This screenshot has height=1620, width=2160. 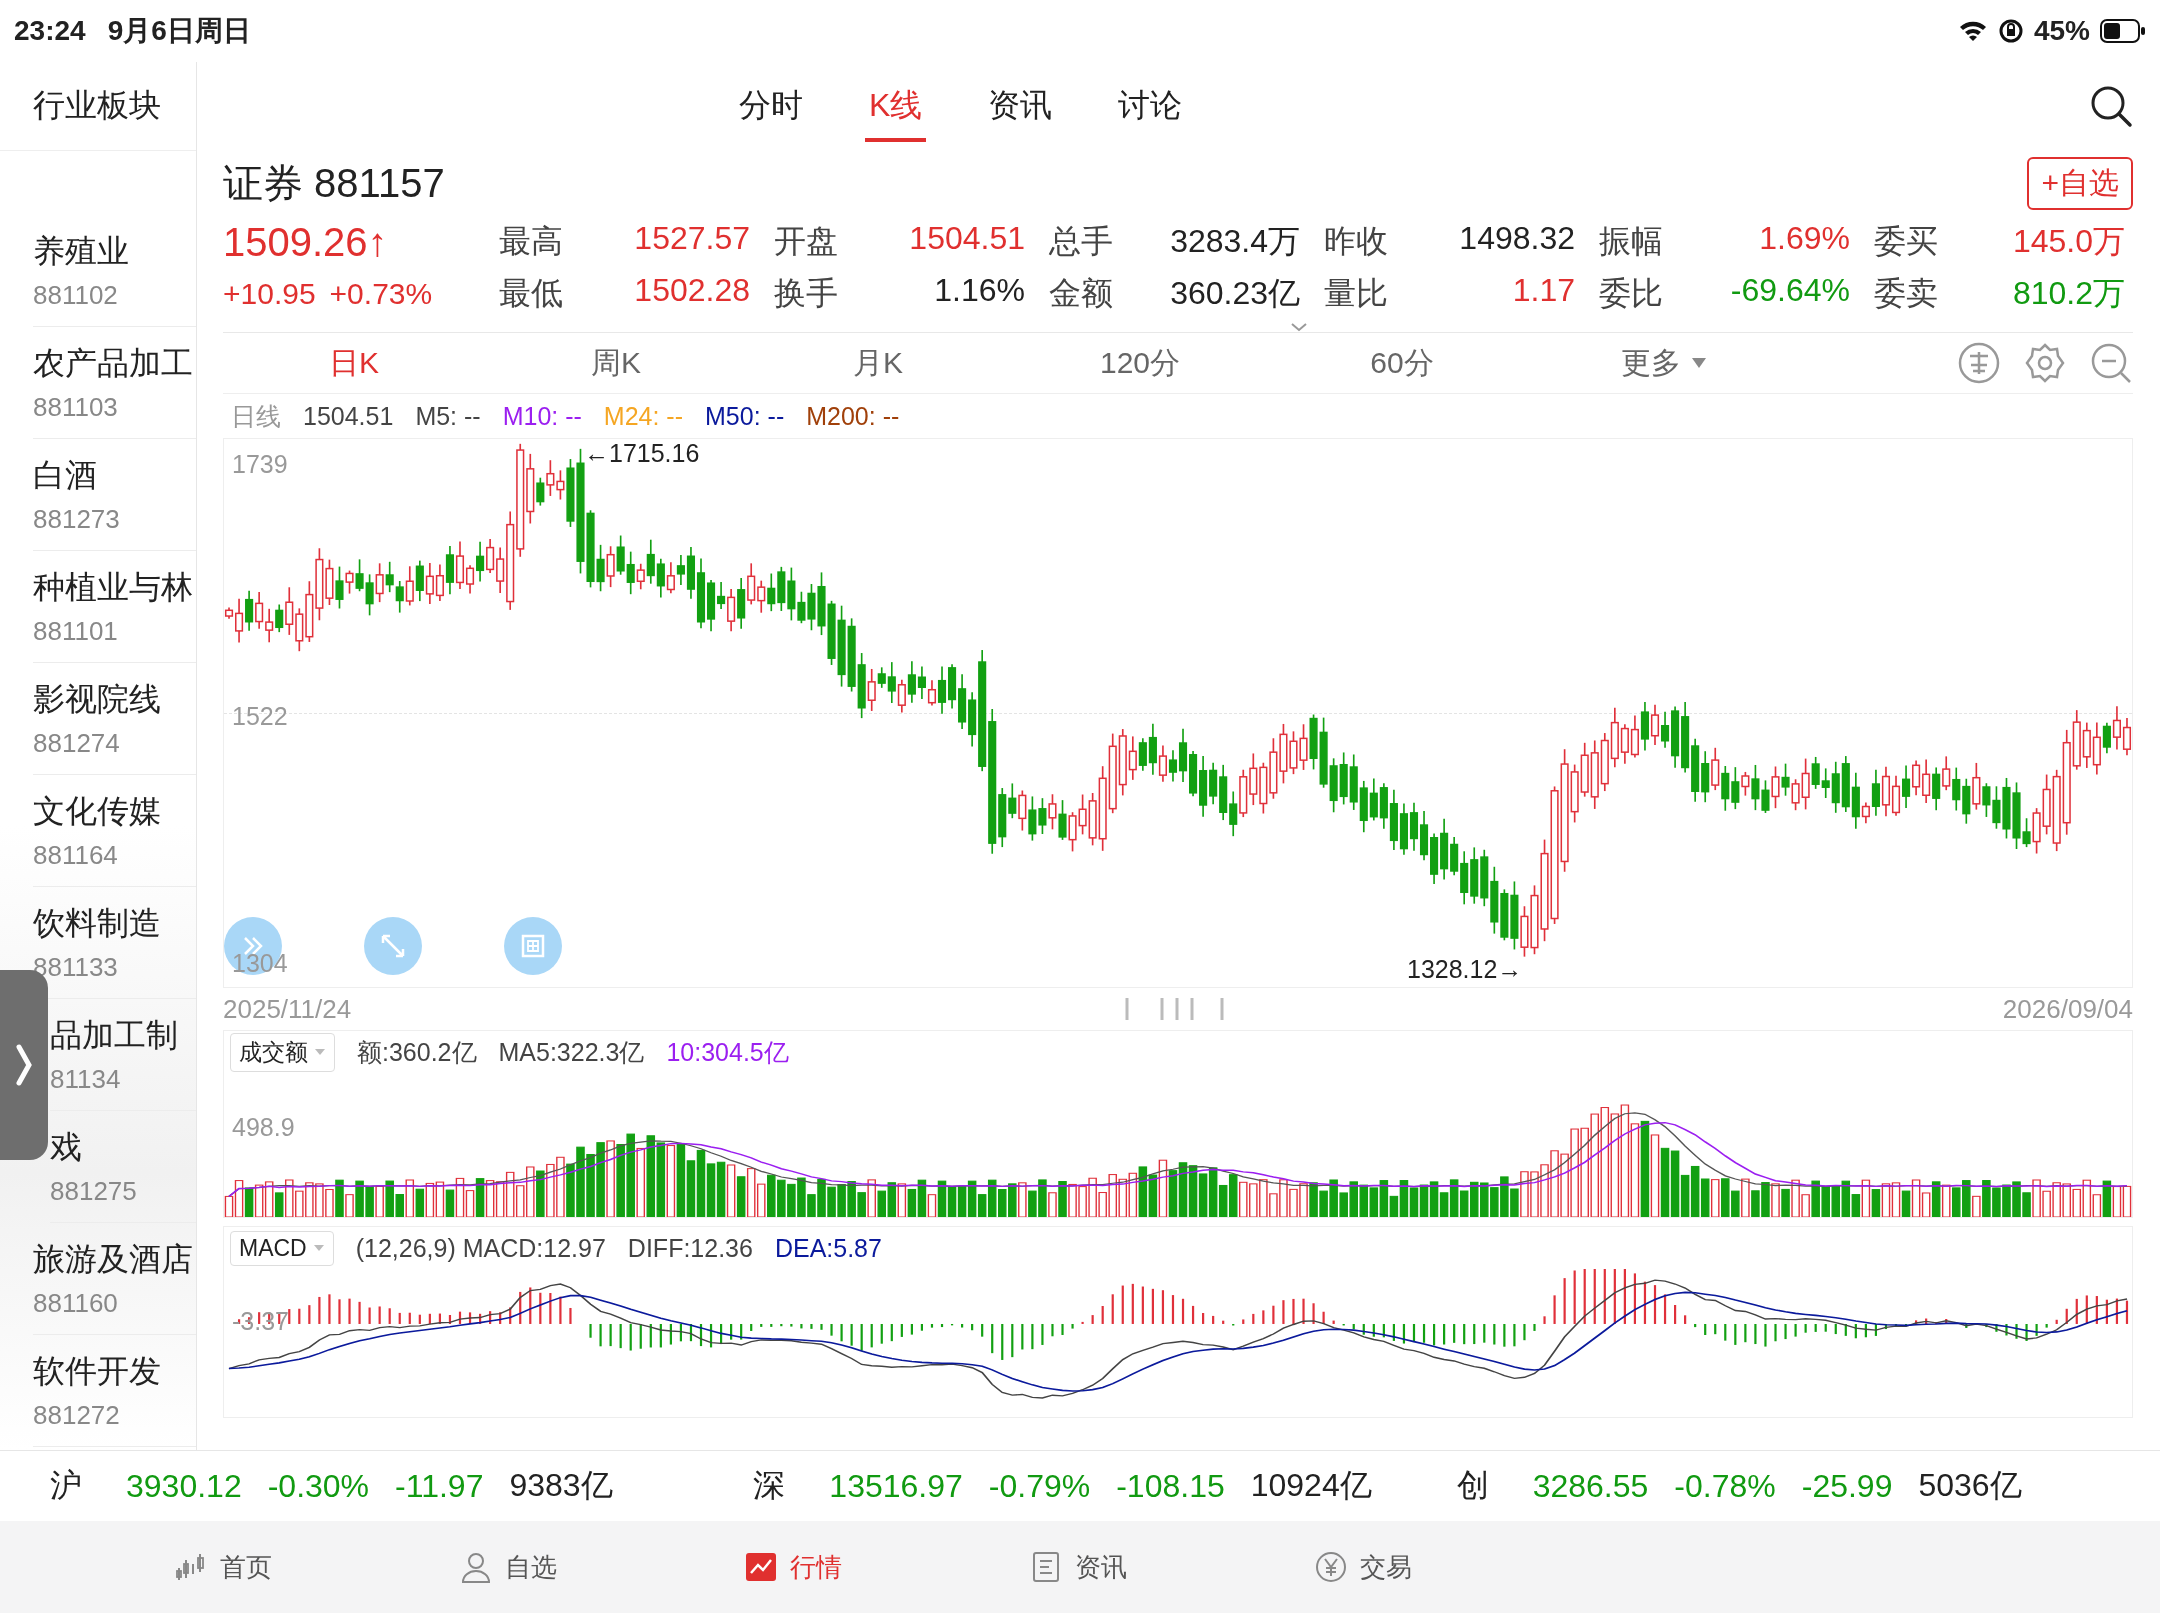 I want to click on tab: 讨论, so click(x=1150, y=106).